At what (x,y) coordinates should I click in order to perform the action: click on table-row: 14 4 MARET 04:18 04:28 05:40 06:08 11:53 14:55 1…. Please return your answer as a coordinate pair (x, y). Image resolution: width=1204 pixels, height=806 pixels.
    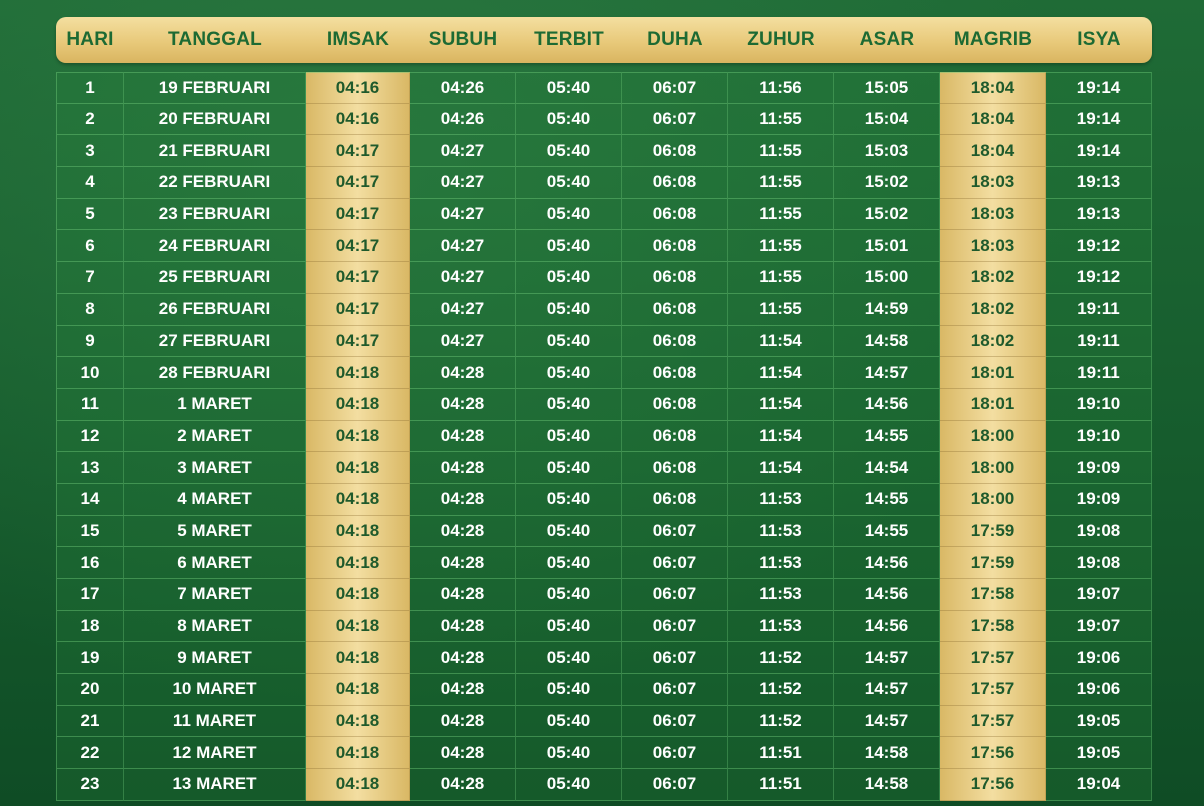
    Looking at the image, I should click on (604, 499).